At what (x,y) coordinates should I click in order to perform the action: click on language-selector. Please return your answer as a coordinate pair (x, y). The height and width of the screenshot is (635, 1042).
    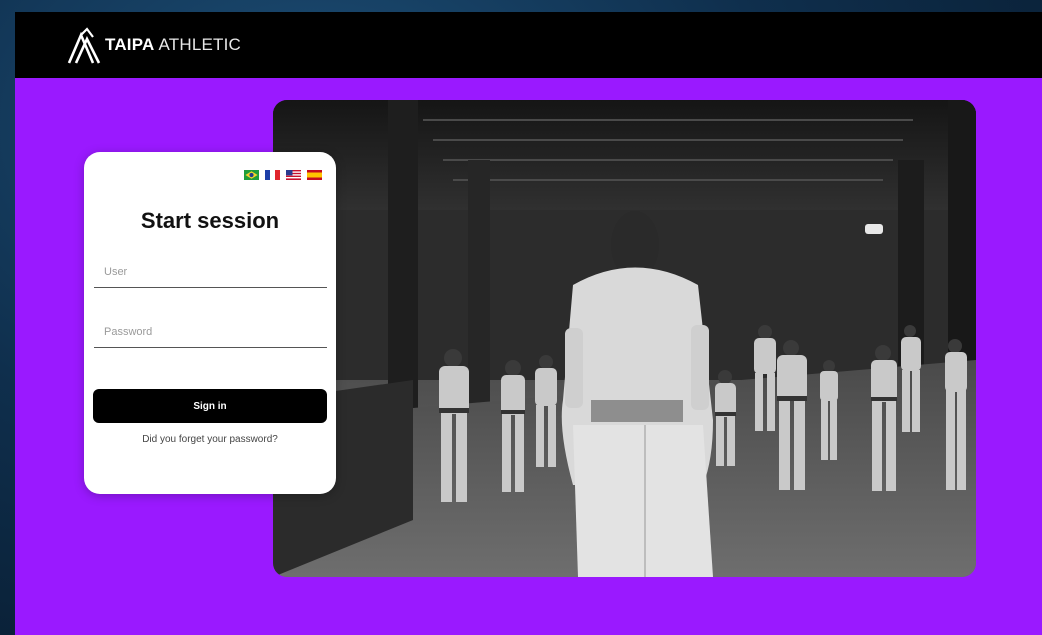
    Looking at the image, I should click on (283, 175).